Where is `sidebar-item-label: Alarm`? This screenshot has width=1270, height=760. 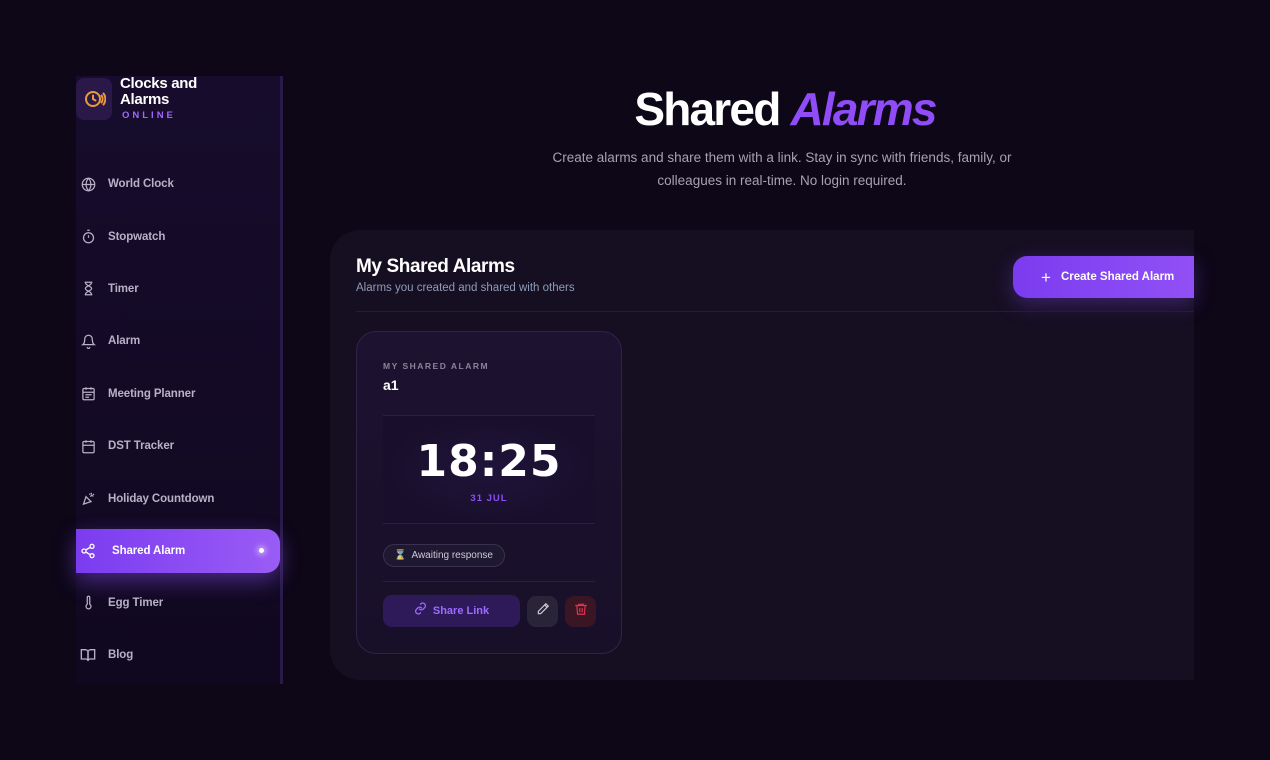 sidebar-item-label: Alarm is located at coordinates (124, 341).